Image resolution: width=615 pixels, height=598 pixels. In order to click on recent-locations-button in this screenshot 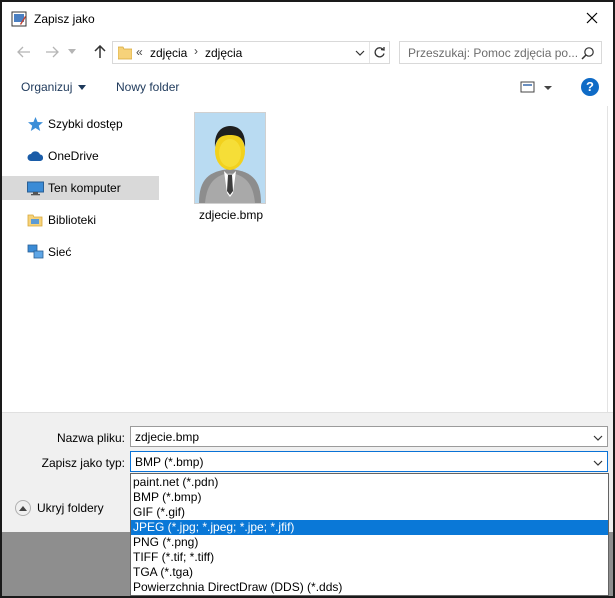, I will do `click(72, 52)`.